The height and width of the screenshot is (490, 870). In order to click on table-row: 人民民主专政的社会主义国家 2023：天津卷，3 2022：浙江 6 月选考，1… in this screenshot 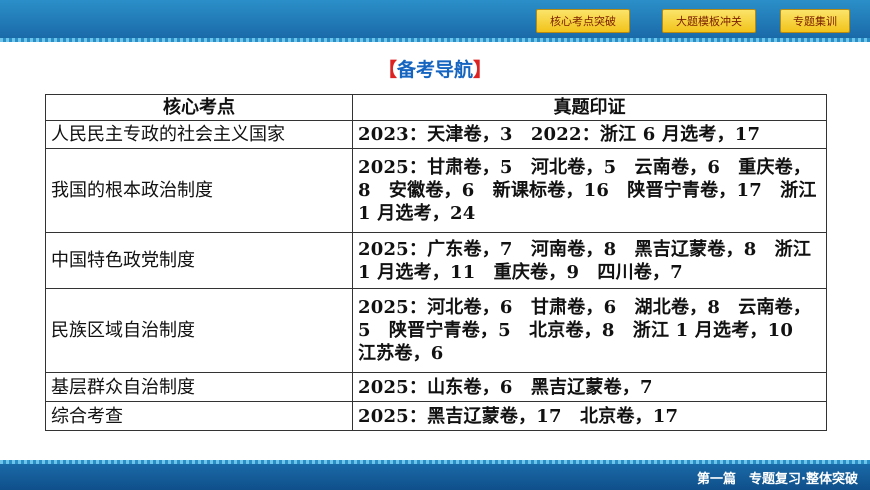, I will do `click(436, 134)`.